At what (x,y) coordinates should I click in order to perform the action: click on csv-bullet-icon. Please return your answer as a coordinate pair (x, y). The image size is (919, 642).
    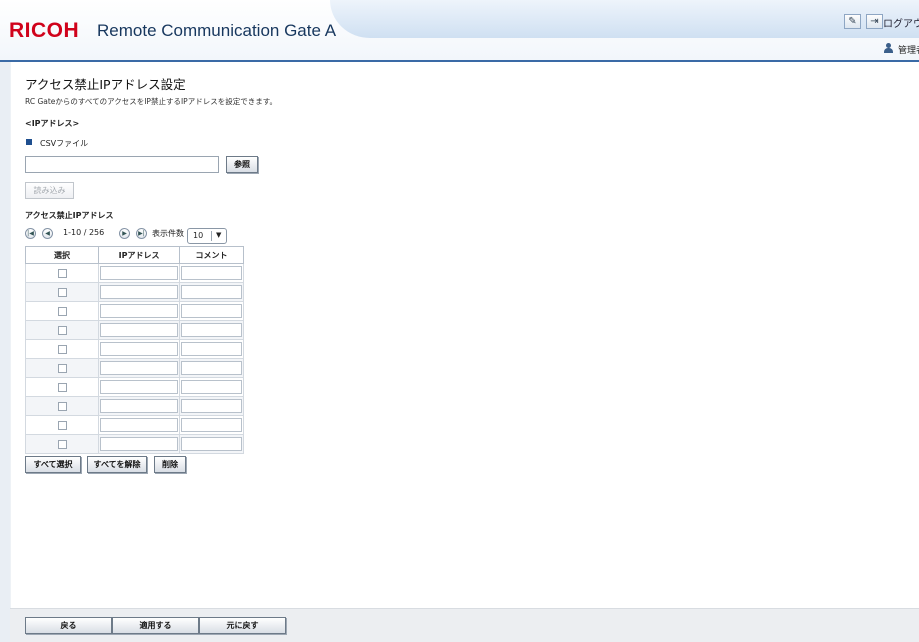
    Looking at the image, I should click on (29, 142).